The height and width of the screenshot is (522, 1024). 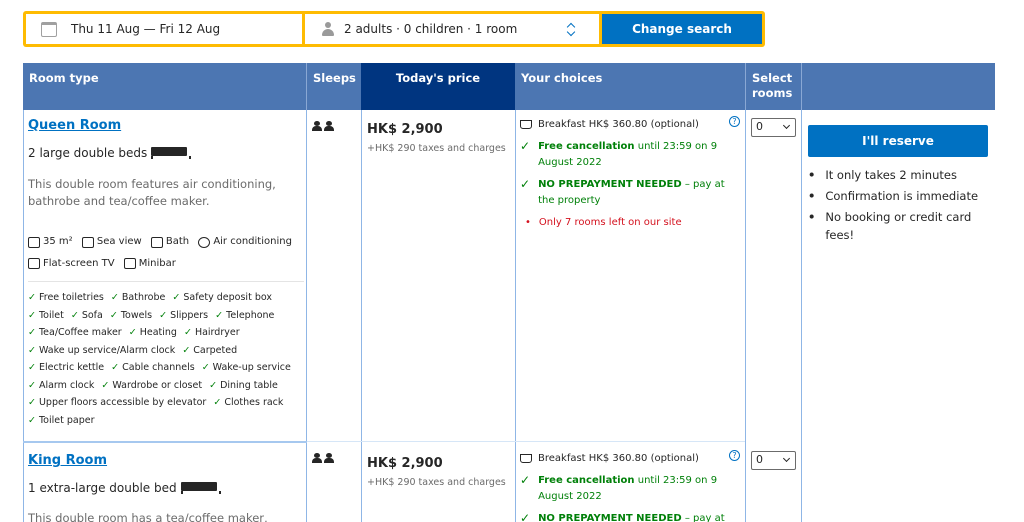 I want to click on facility-bath: Bath, so click(x=169, y=242).